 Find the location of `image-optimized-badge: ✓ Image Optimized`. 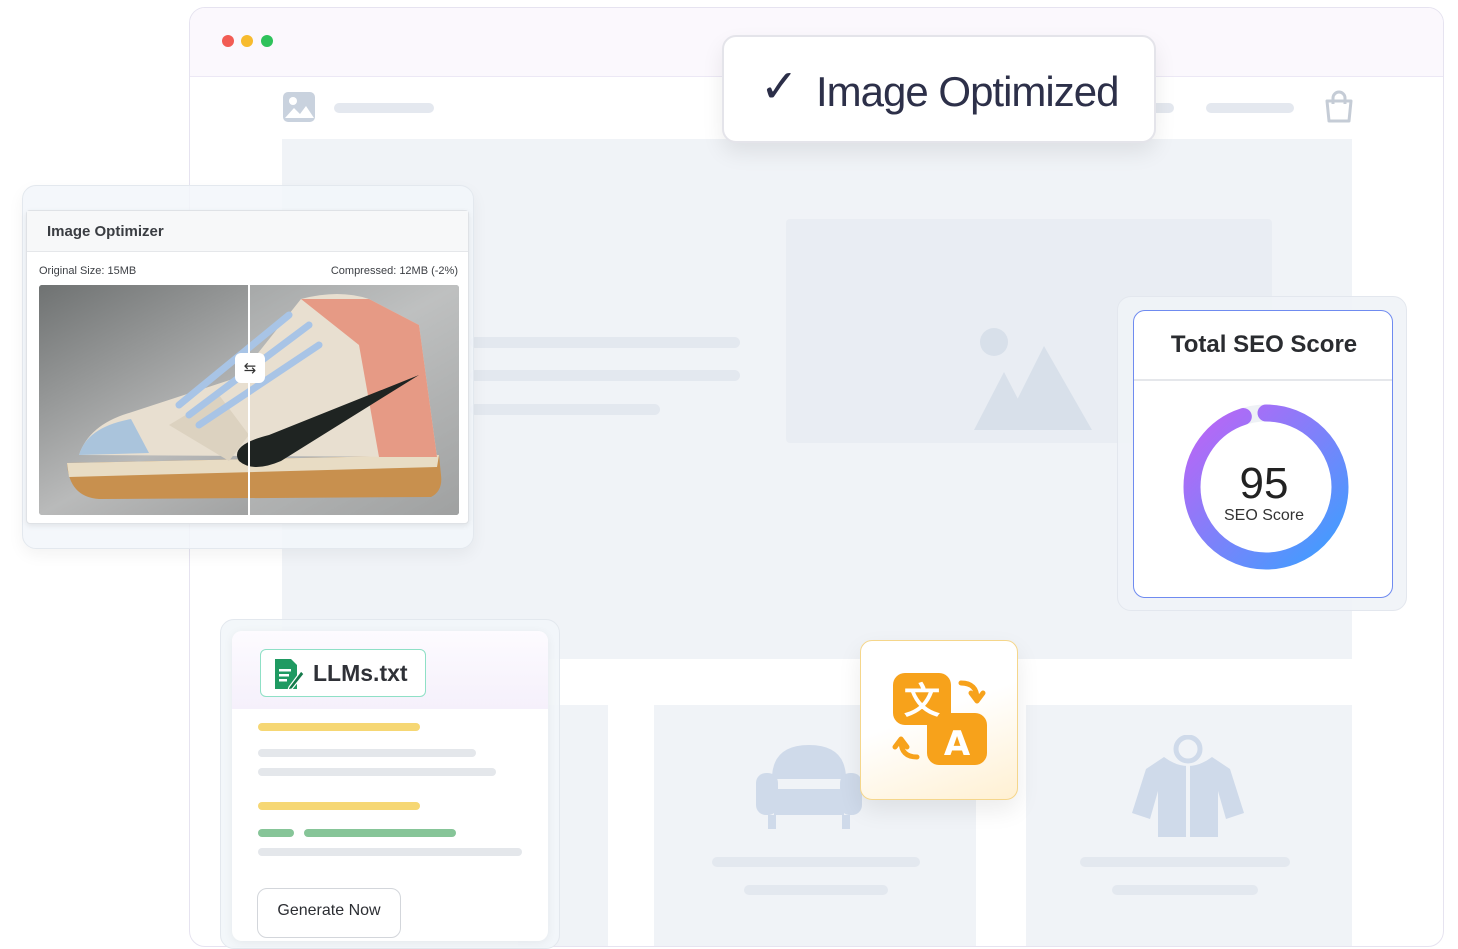

image-optimized-badge: ✓ Image Optimized is located at coordinates (939, 89).